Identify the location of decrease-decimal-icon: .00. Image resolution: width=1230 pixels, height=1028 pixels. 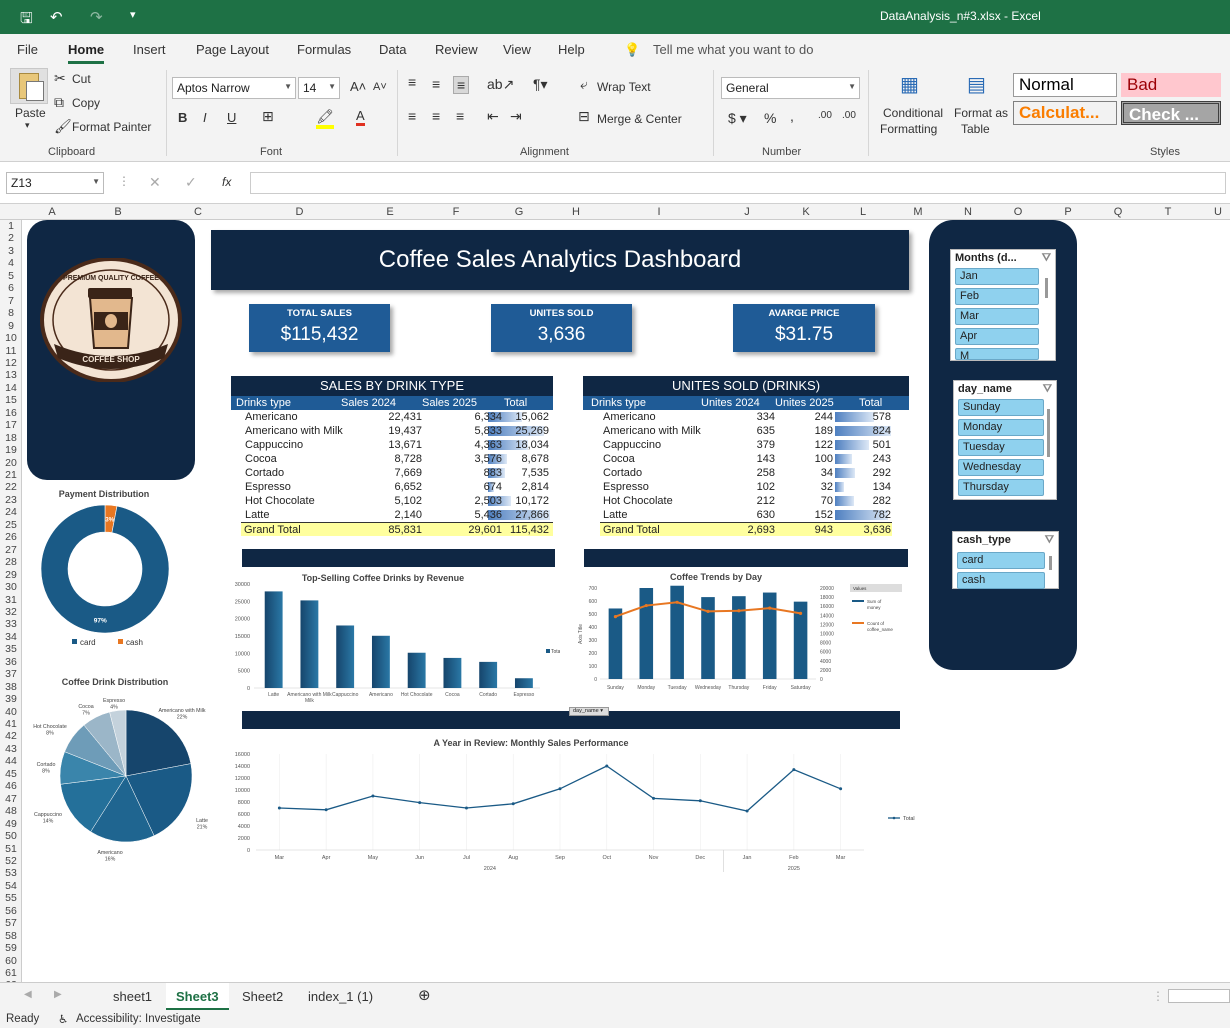
(849, 115).